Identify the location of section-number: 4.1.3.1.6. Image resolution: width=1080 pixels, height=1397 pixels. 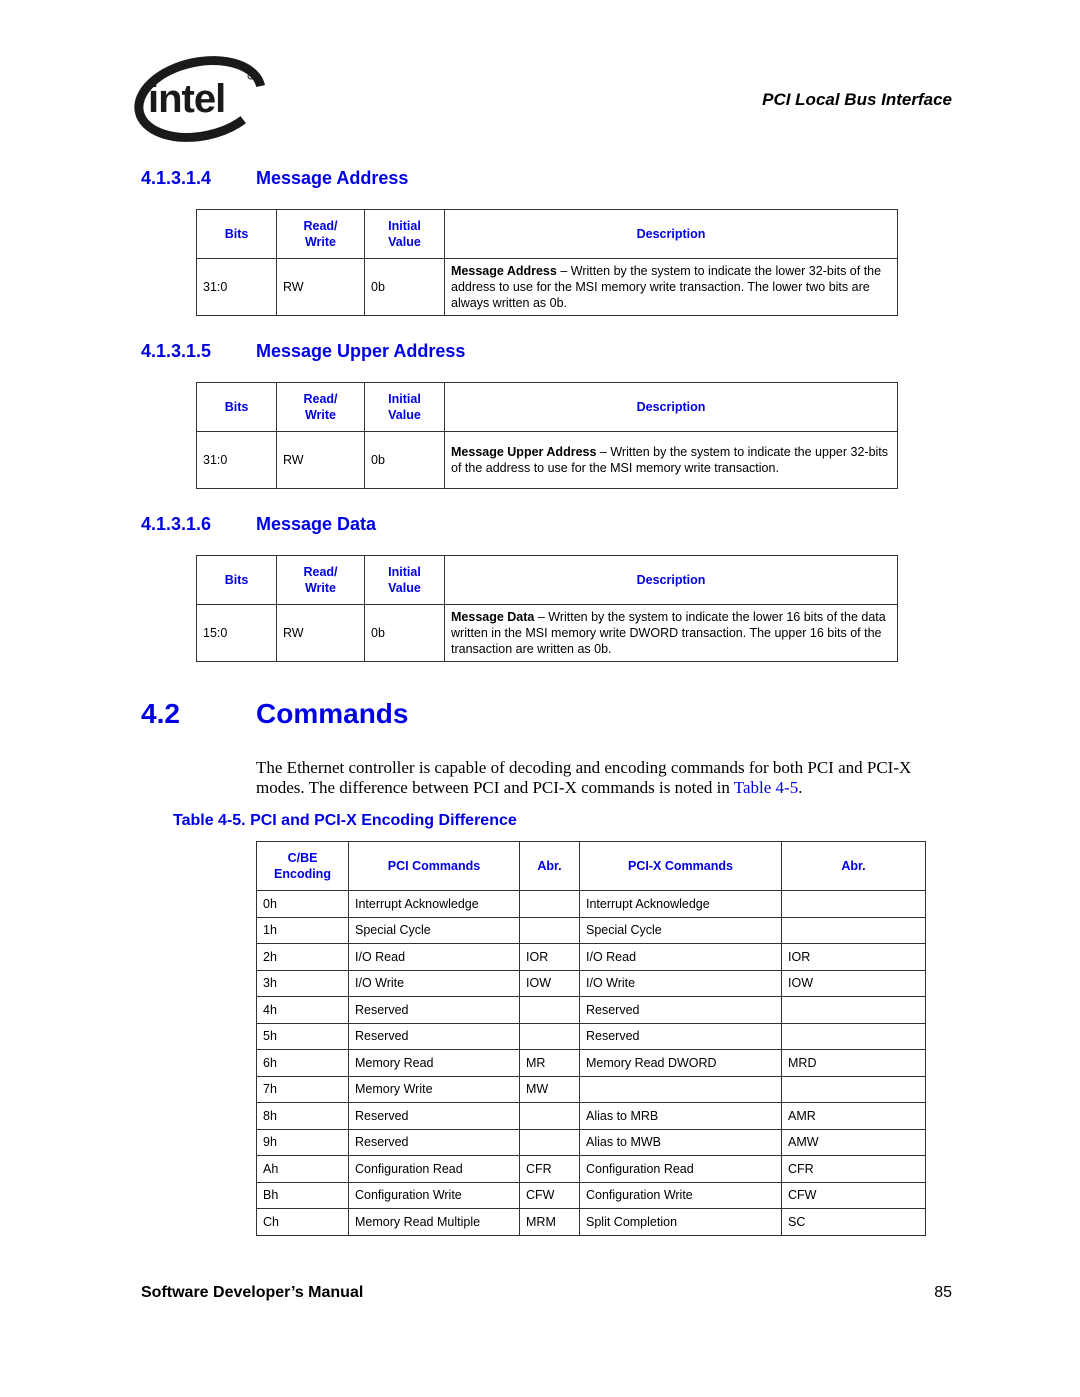
(176, 524).